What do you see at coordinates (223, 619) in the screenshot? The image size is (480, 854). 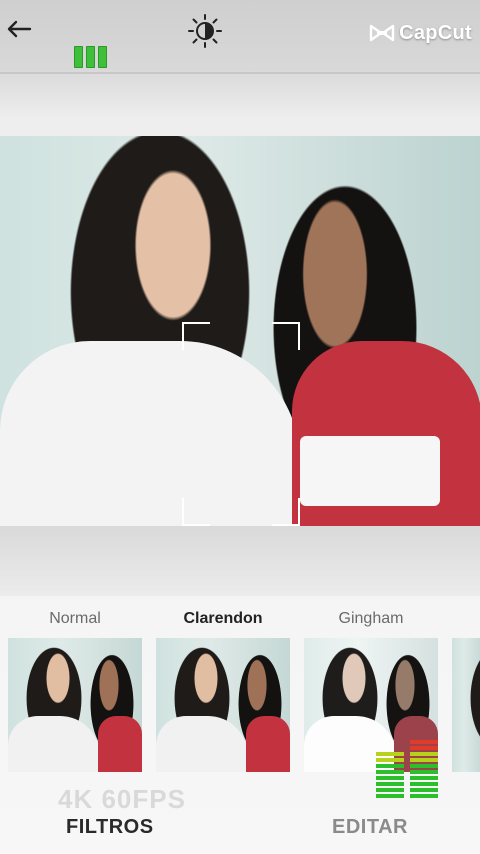 I see `filter-label-clarendon: Clarendon` at bounding box center [223, 619].